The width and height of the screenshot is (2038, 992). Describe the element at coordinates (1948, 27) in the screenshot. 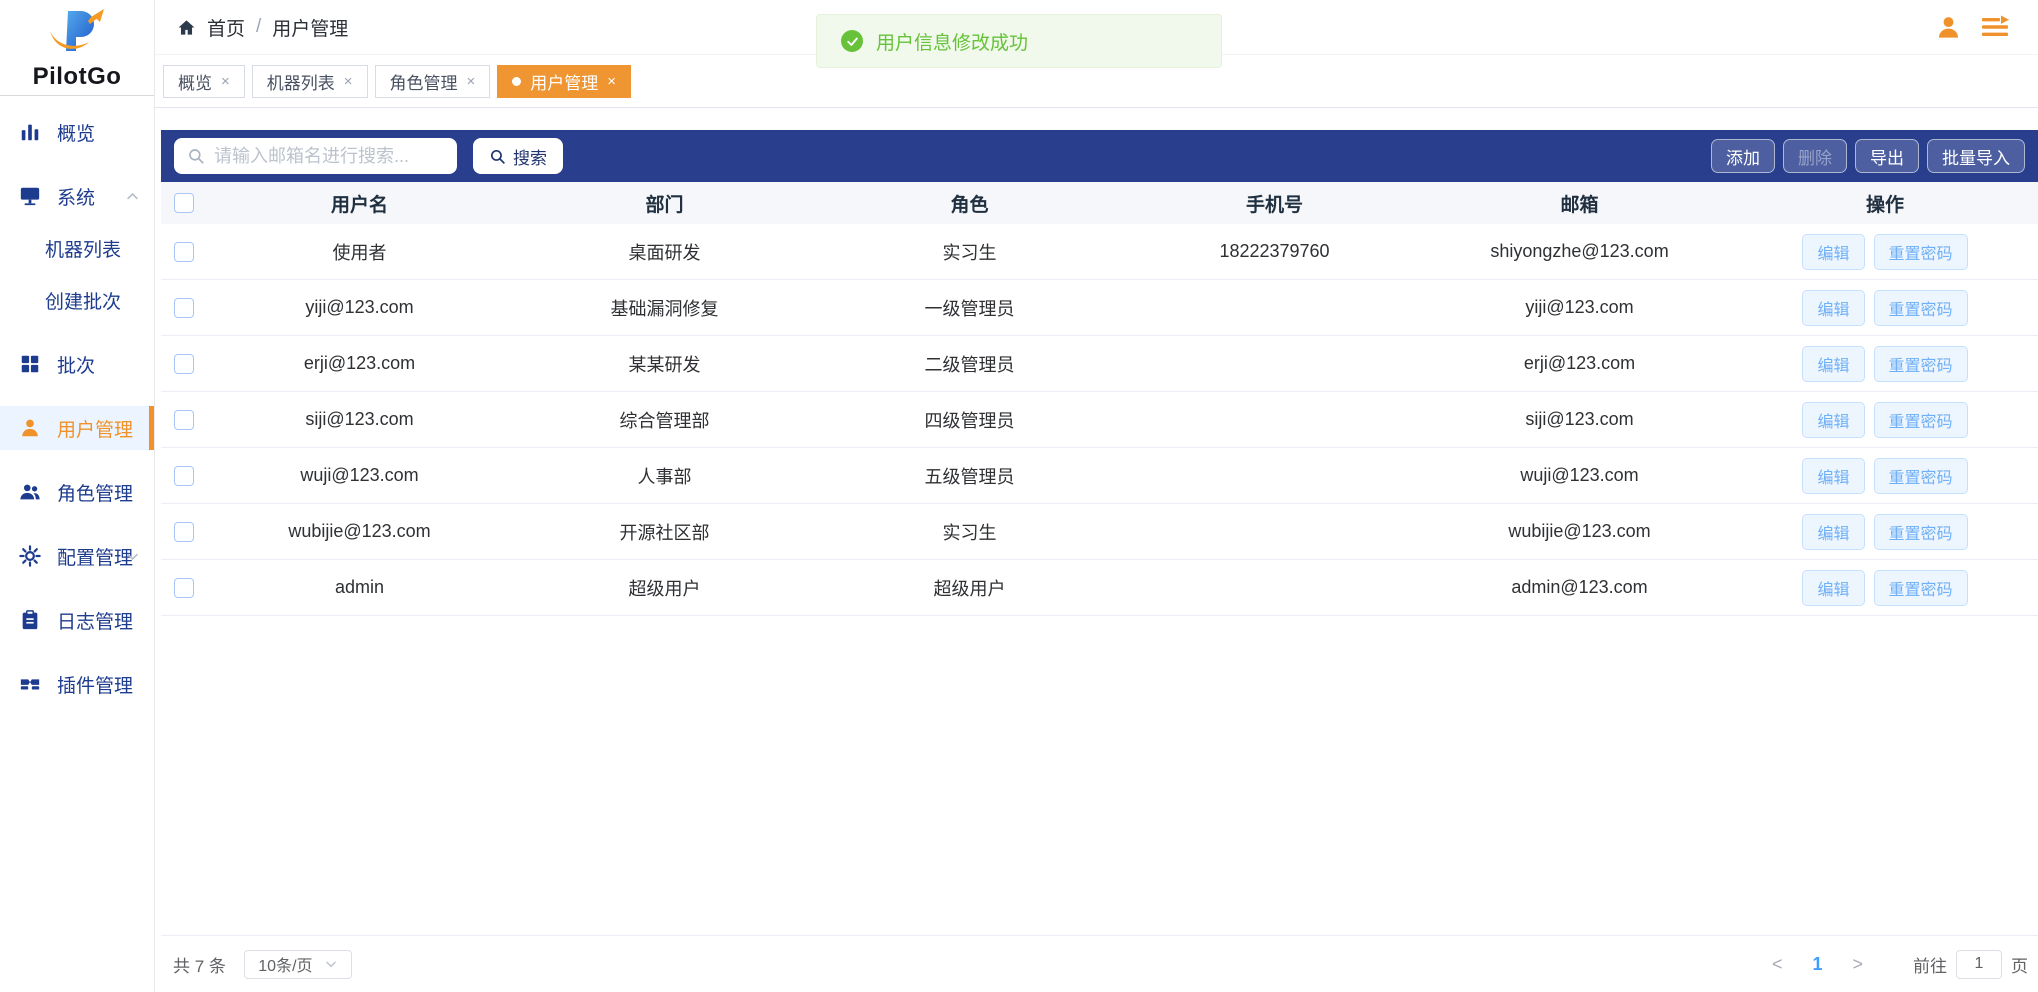

I see `user-profile-icon` at that location.